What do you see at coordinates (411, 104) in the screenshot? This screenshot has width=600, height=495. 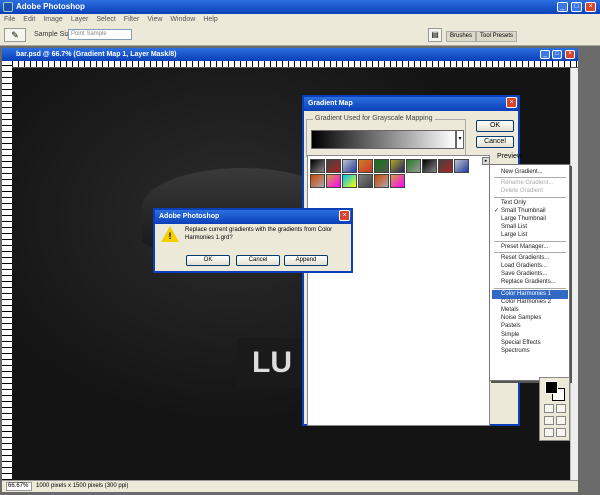 I see `gradient-map-title: Gradient Map` at bounding box center [411, 104].